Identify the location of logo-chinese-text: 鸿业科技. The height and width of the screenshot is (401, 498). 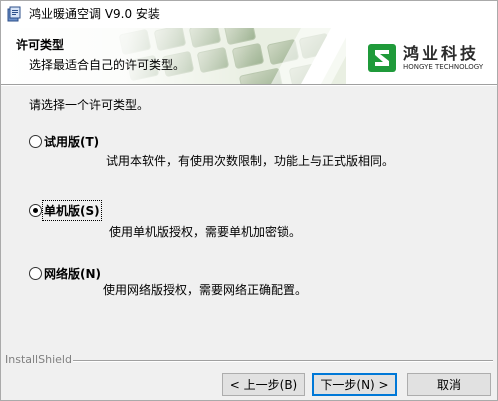
(441, 53).